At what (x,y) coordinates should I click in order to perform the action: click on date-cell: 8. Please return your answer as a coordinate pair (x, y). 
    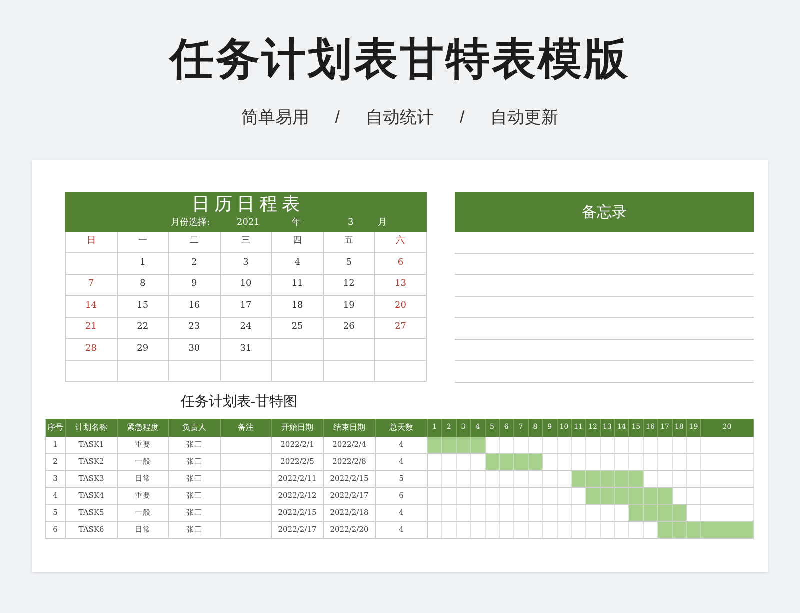
    Looking at the image, I should click on (144, 285).